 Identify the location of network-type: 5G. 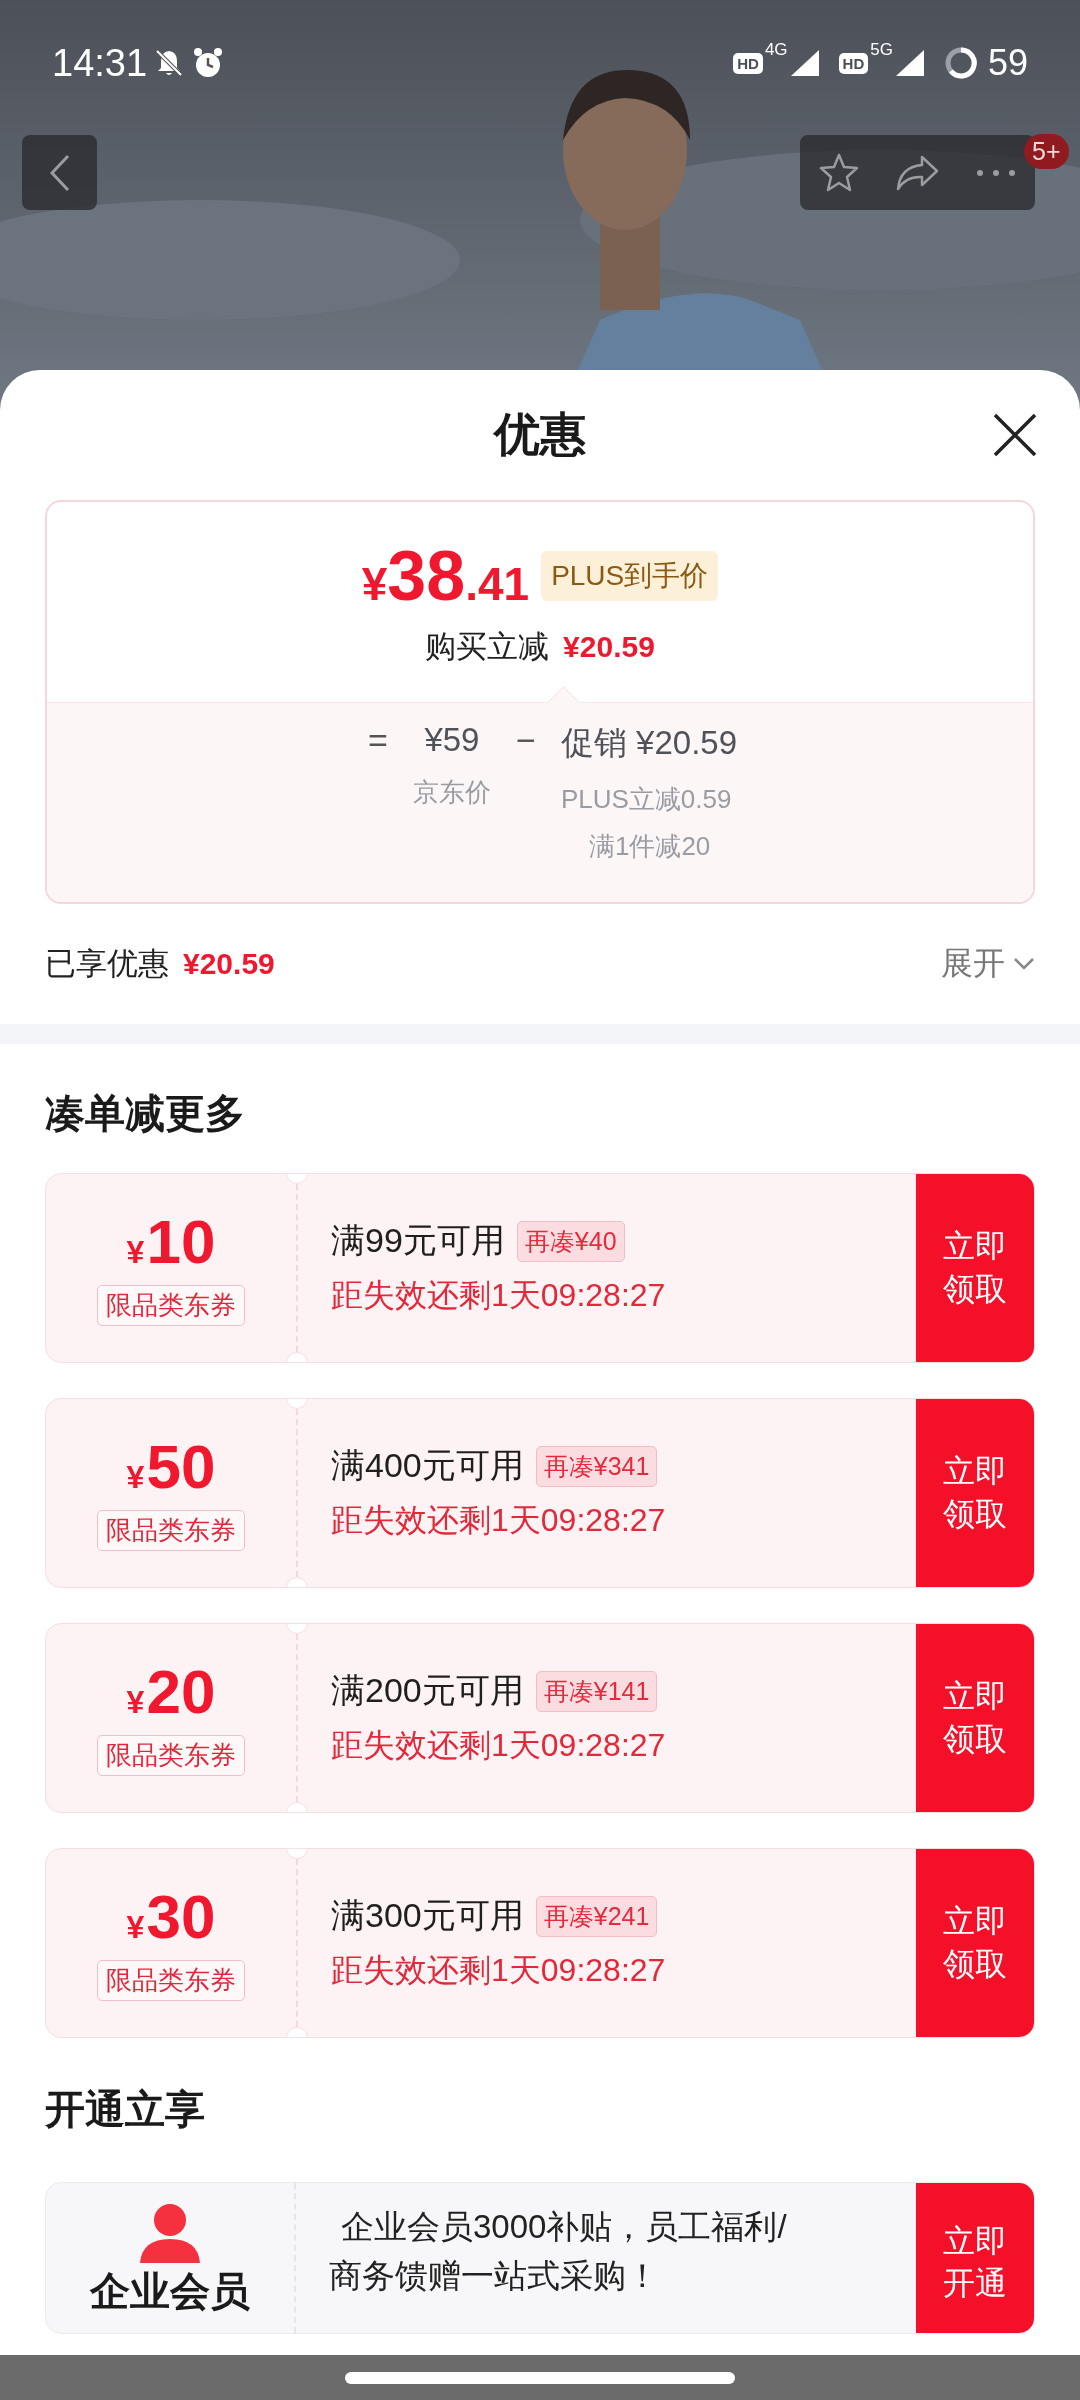
(881, 50).